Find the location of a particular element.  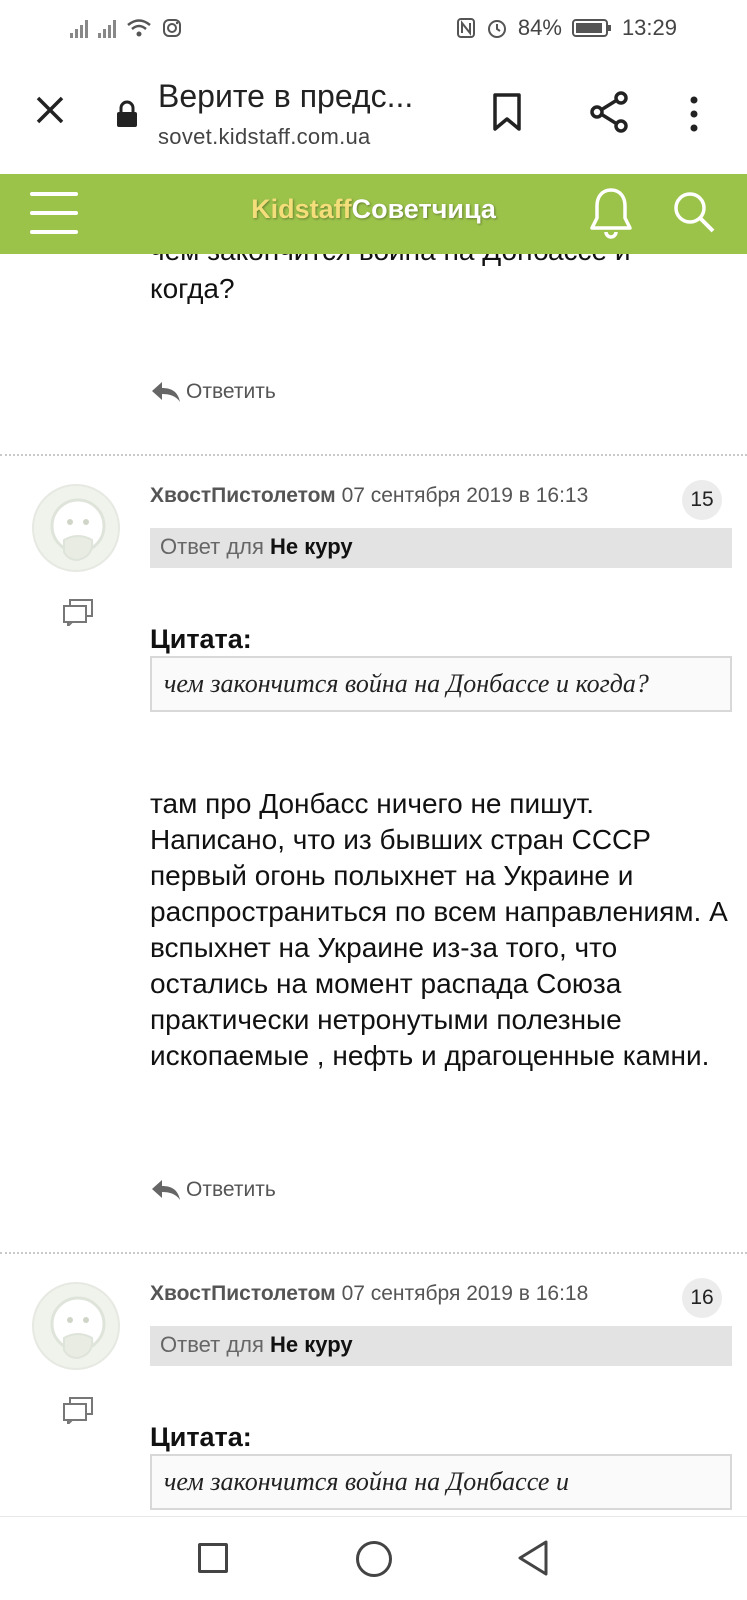

lock-icon is located at coordinates (127, 113).